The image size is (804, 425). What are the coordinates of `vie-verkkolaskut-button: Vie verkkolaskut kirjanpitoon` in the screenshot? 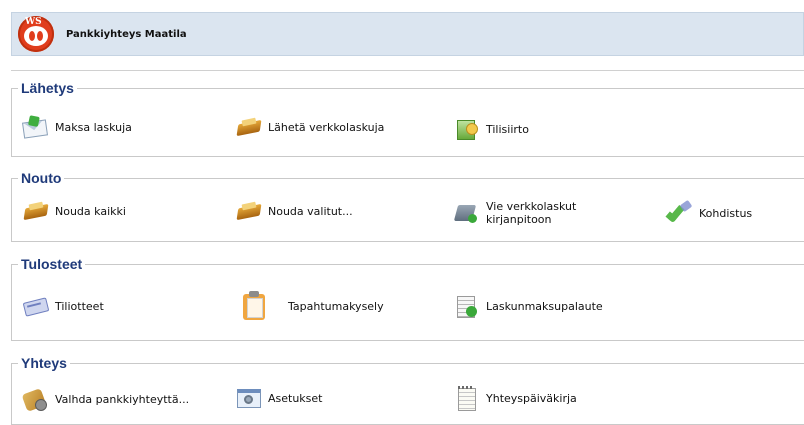 It's located at (515, 213).